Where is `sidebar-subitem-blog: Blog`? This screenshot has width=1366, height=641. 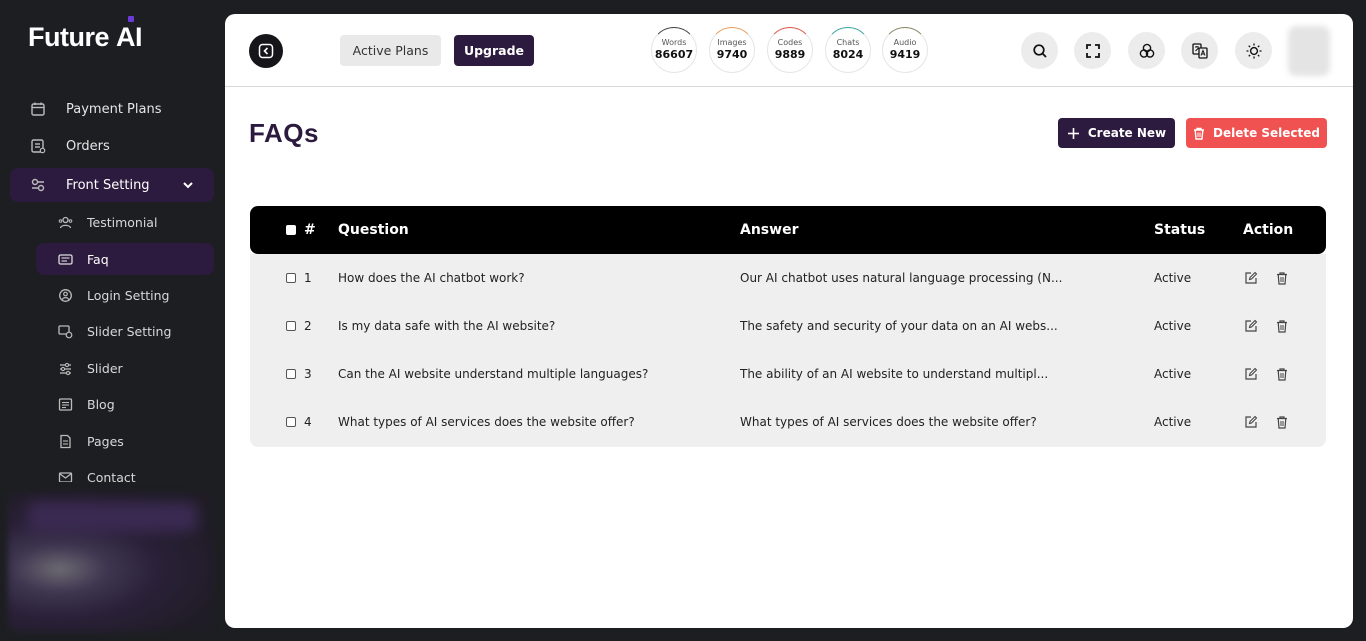
sidebar-subitem-blog: Blog is located at coordinates (125, 404).